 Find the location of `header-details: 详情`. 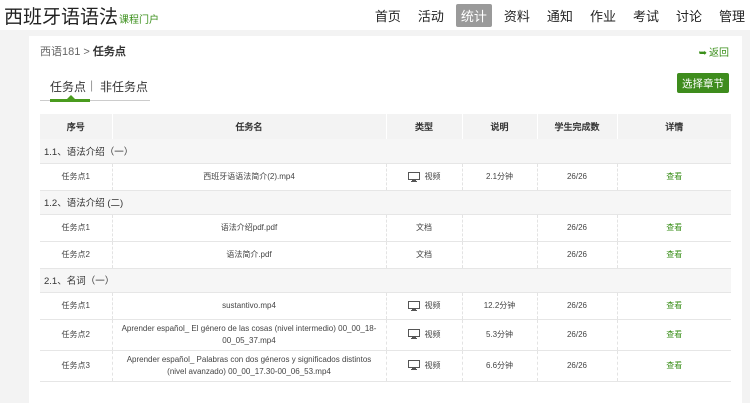

header-details: 详情 is located at coordinates (674, 126).